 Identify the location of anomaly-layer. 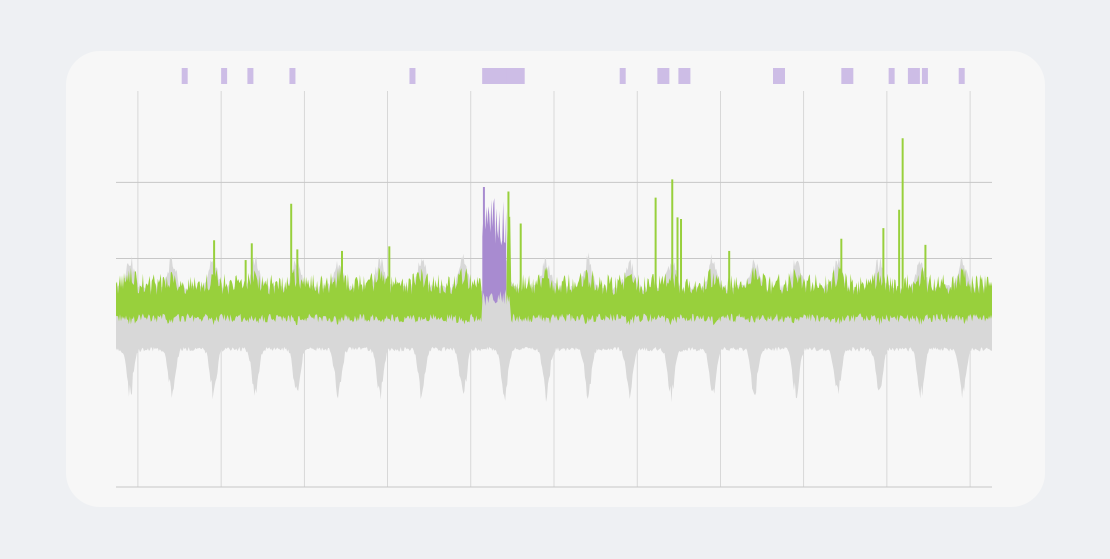
(494, 246).